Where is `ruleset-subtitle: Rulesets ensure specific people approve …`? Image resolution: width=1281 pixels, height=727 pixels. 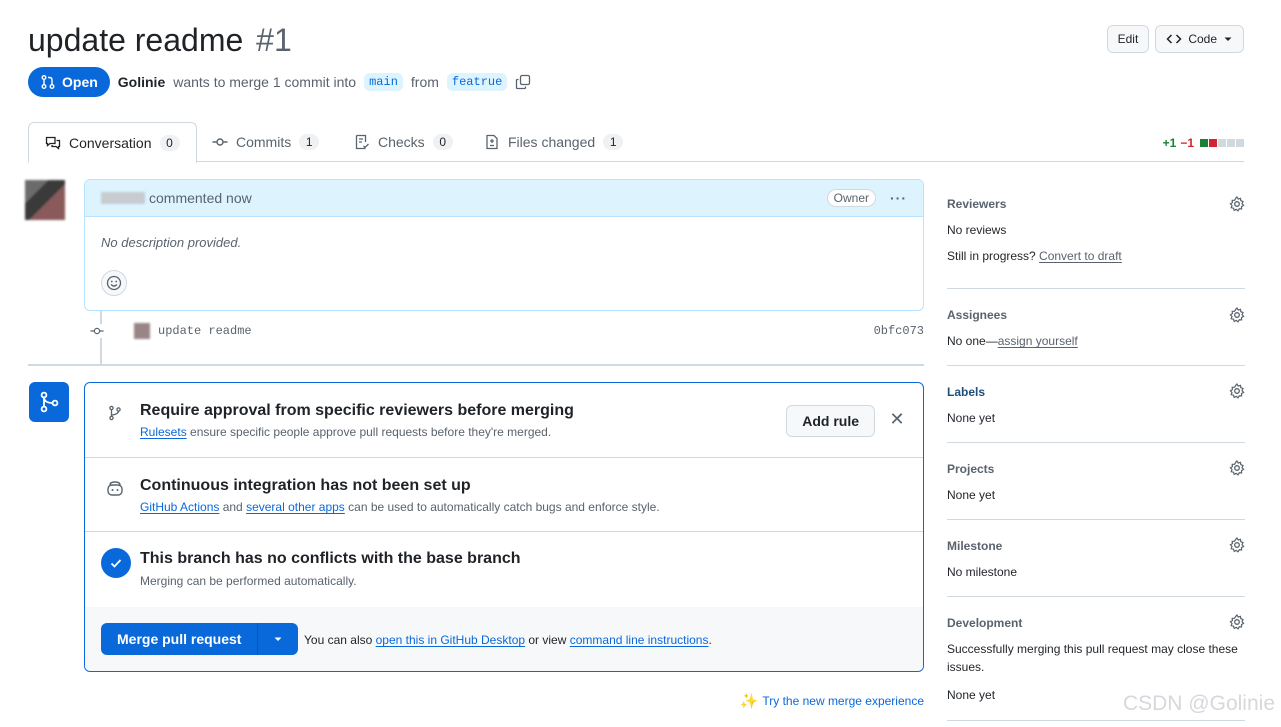
ruleset-subtitle: Rulesets ensure specific people approve … is located at coordinates (345, 432).